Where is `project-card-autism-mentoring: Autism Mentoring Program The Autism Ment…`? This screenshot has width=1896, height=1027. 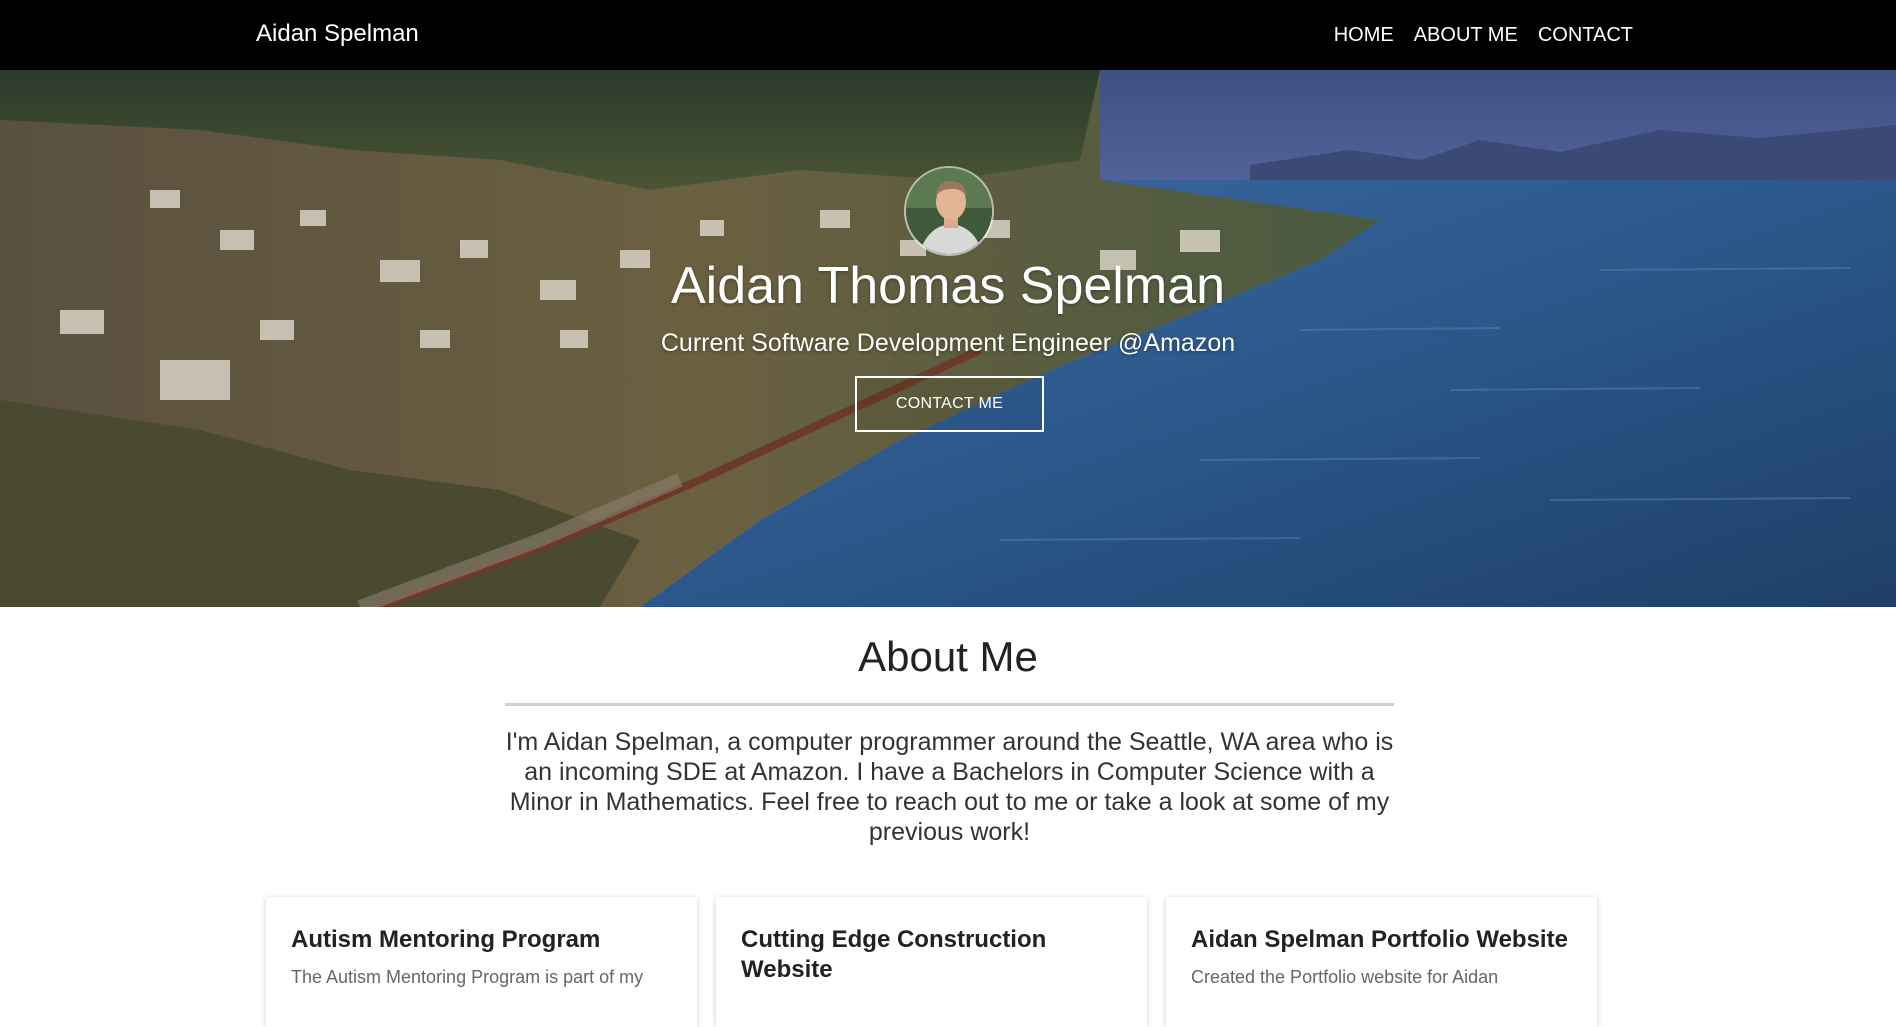 project-card-autism-mentoring: Autism Mentoring Program The Autism Ment… is located at coordinates (481, 962).